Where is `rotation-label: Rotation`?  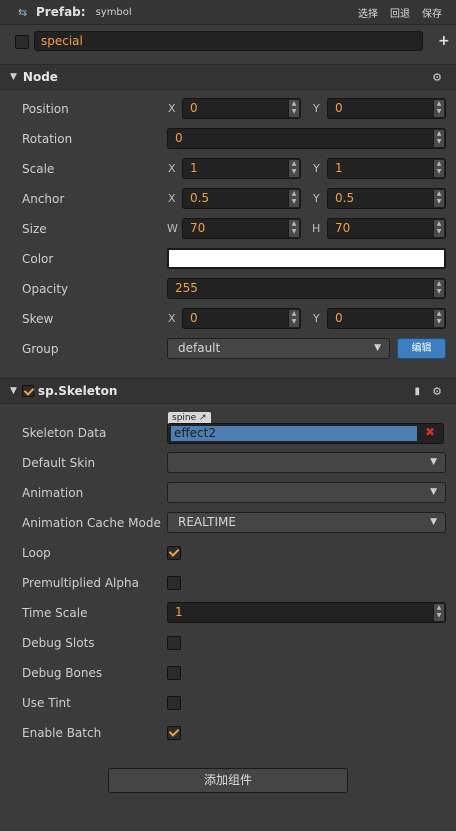 rotation-label: Rotation is located at coordinates (47, 139).